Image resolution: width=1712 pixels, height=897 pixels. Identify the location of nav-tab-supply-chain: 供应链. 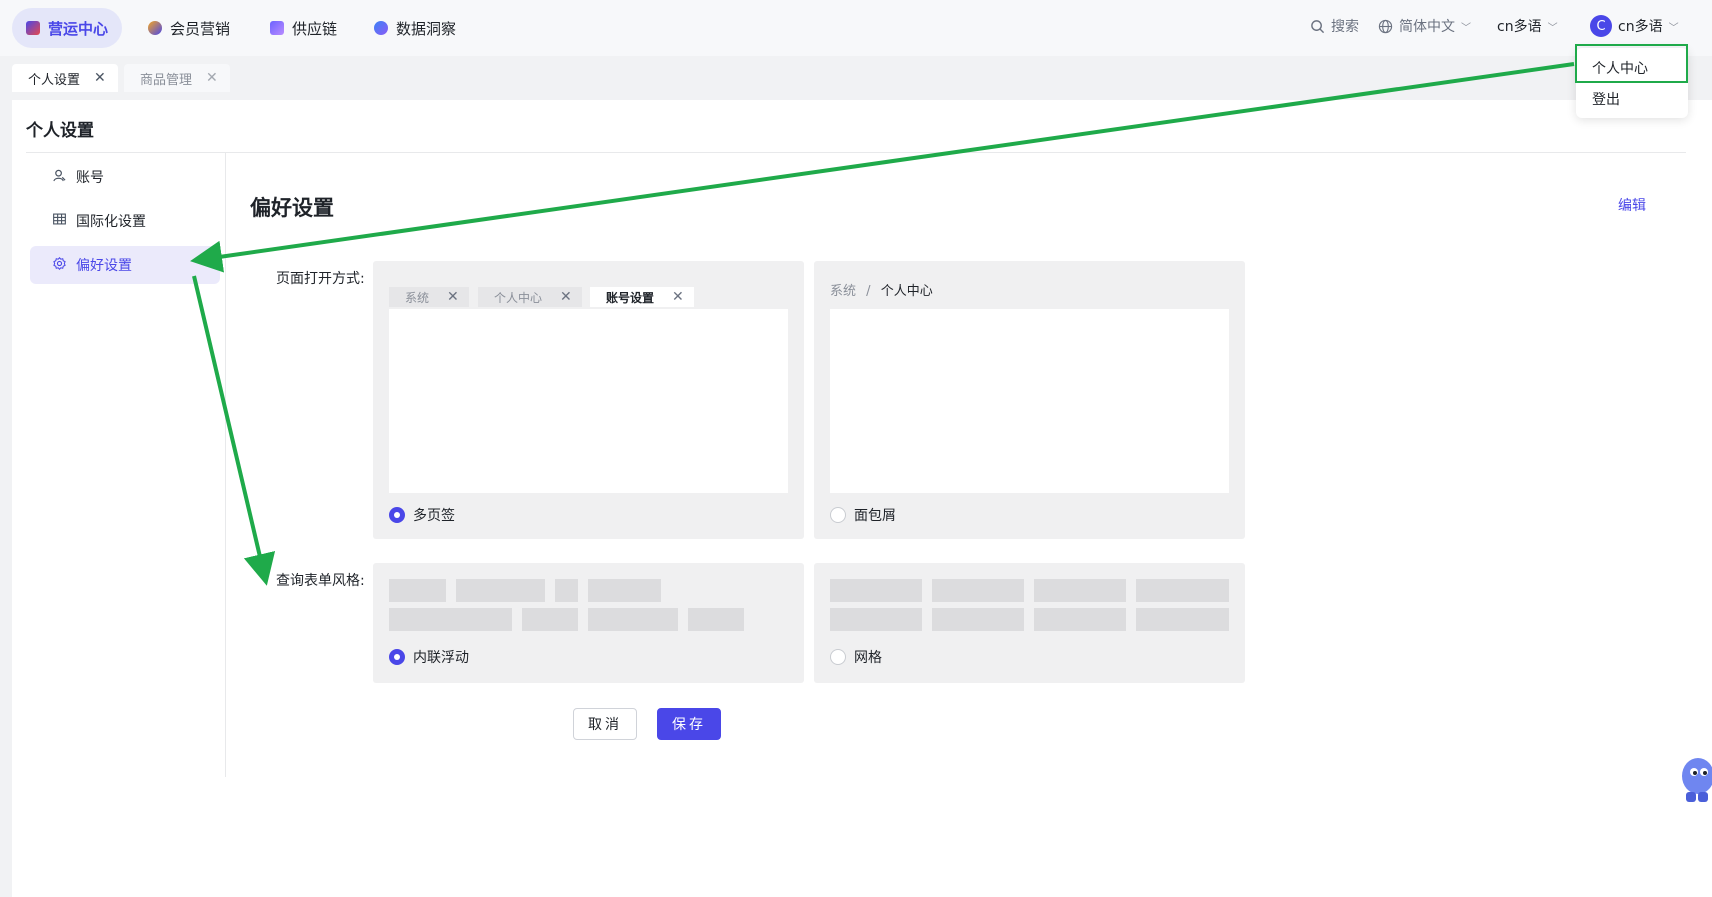
(303, 28).